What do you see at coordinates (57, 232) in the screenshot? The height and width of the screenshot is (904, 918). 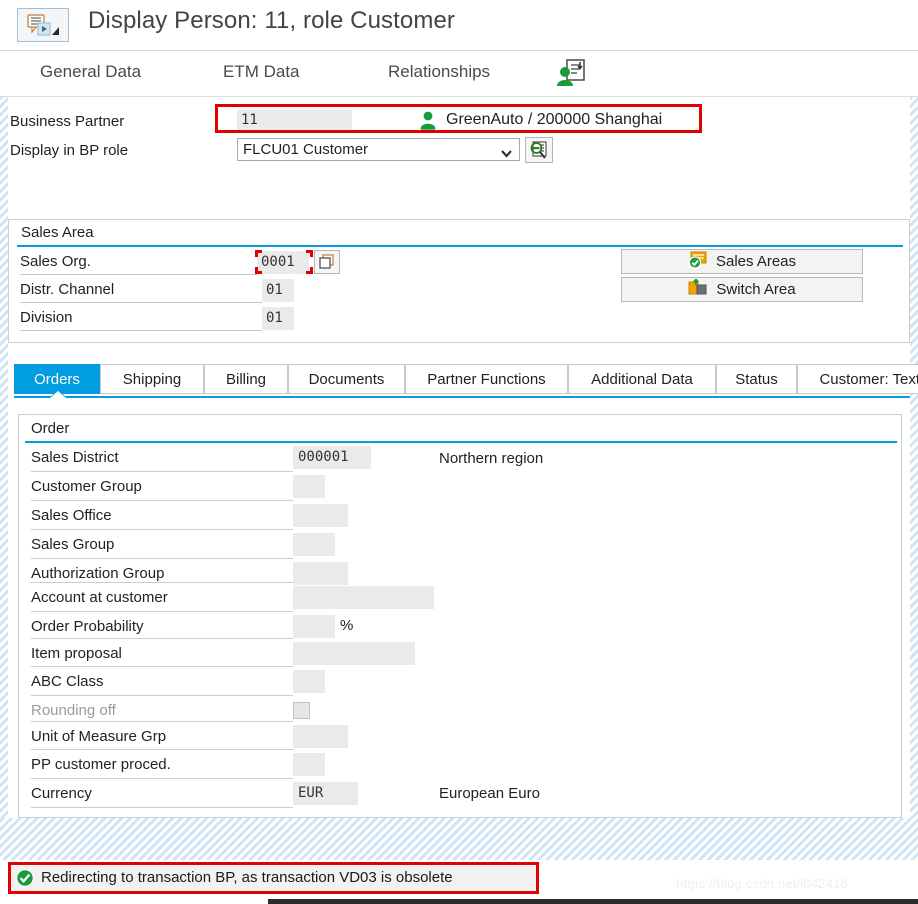 I see `sales-area-title: Sales Area` at bounding box center [57, 232].